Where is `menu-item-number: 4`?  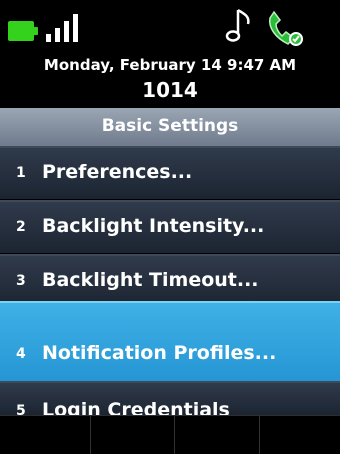
menu-item-number: 4 is located at coordinates (21, 354).